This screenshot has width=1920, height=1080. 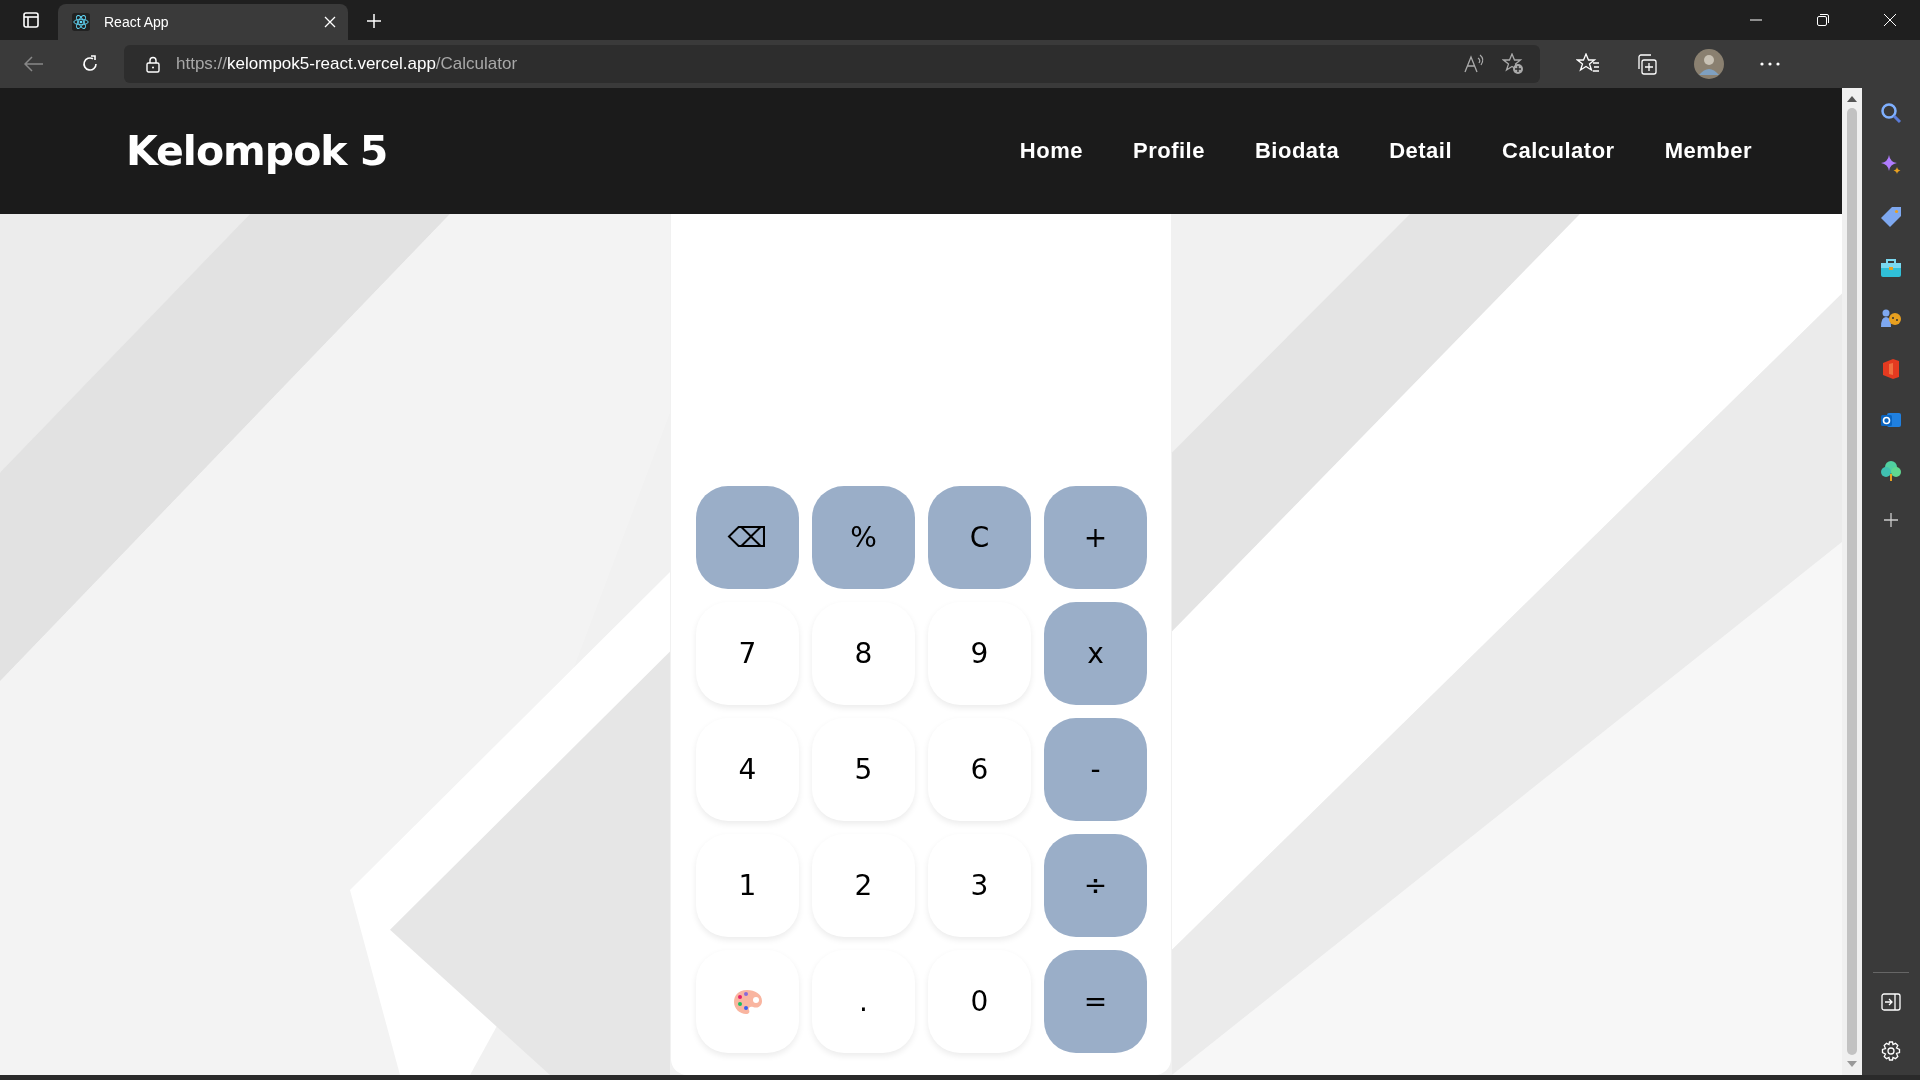 I want to click on nav-link: Calculator, so click(x=1558, y=151).